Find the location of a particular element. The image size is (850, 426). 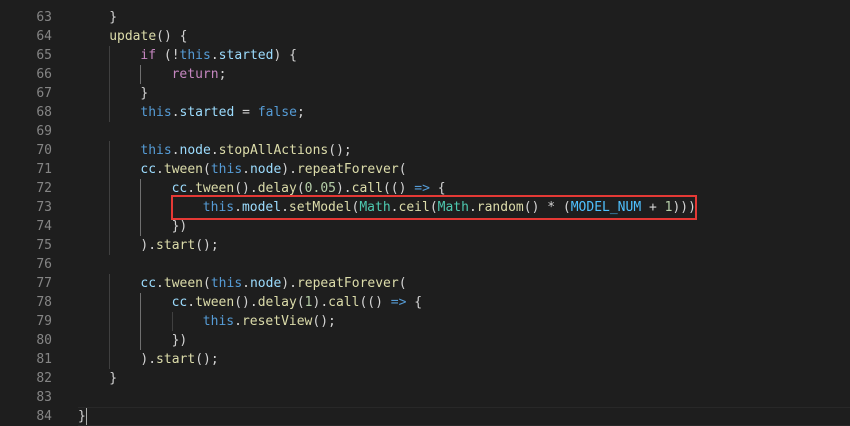

line-number: 76 is located at coordinates (44, 264).